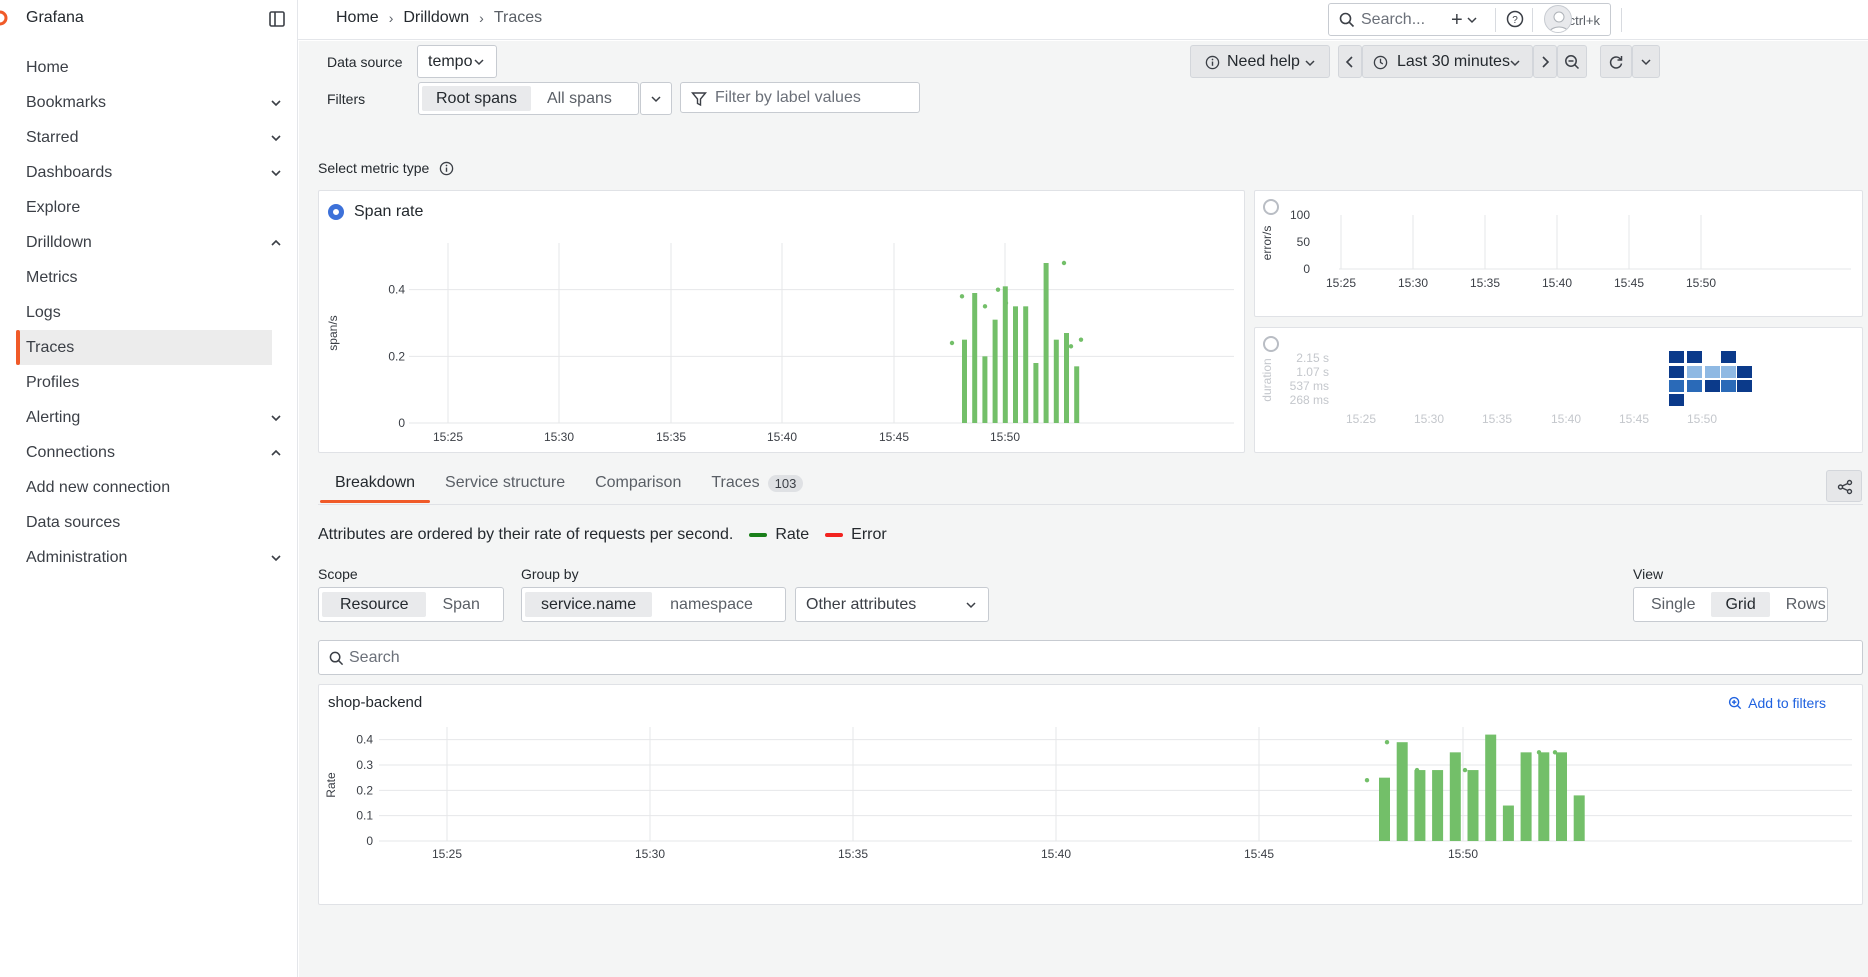  What do you see at coordinates (357, 18) in the screenshot?
I see `breadcrumb-home: Home` at bounding box center [357, 18].